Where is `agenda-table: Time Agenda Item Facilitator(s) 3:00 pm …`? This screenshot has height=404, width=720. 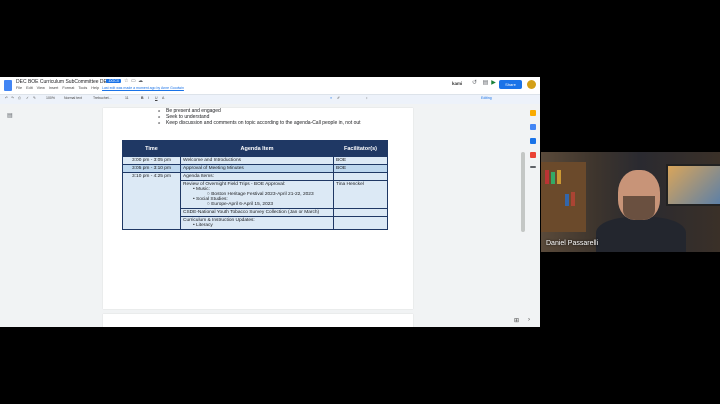 agenda-table: Time Agenda Item Facilitator(s) 3:00 pm … is located at coordinates (255, 185).